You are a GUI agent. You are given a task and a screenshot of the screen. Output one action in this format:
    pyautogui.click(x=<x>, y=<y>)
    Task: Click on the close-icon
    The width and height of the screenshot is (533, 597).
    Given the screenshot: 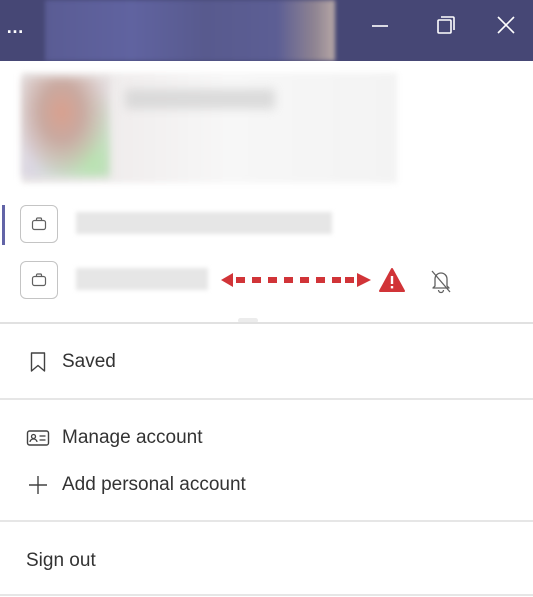 What is the action you would take?
    pyautogui.click(x=505, y=25)
    